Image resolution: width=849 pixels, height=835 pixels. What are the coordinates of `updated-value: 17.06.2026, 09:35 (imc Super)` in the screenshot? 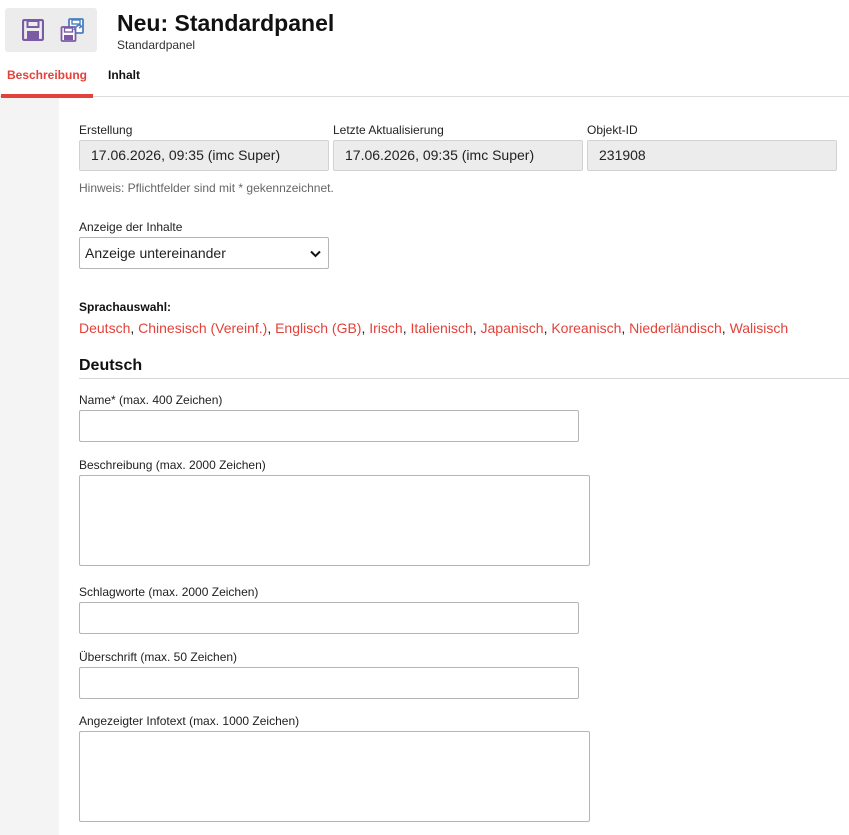 It's located at (458, 155).